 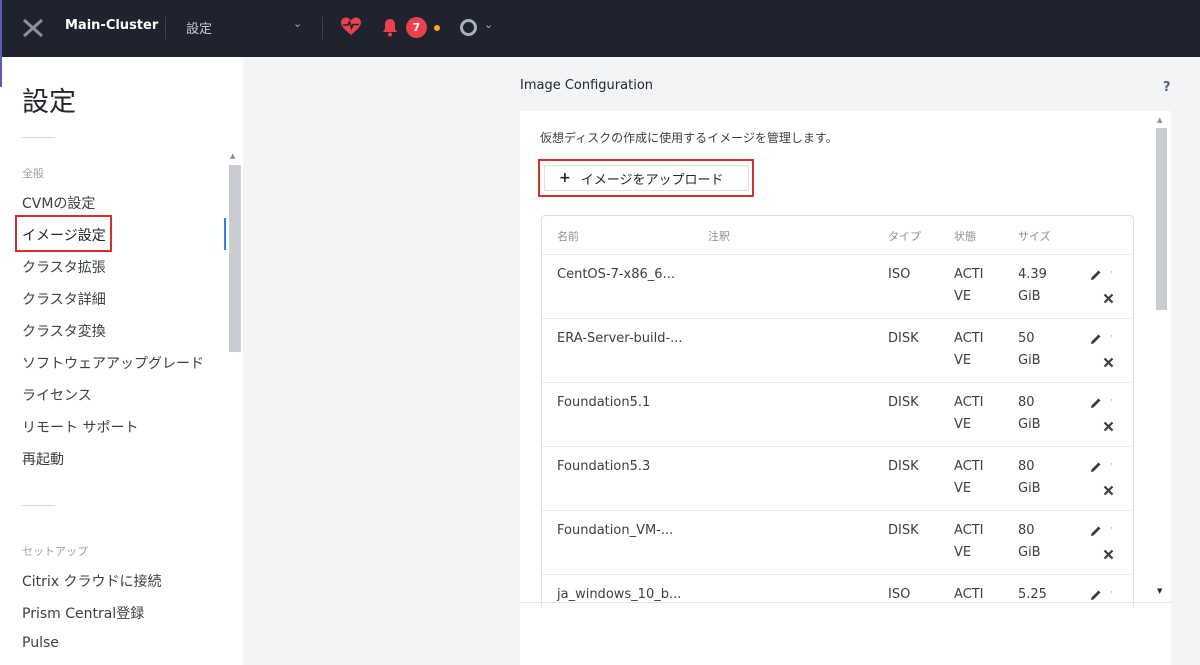 What do you see at coordinates (92, 581) in the screenshot?
I see `sidebar-item-citrix-cloud: Citrix クラウドに接続` at bounding box center [92, 581].